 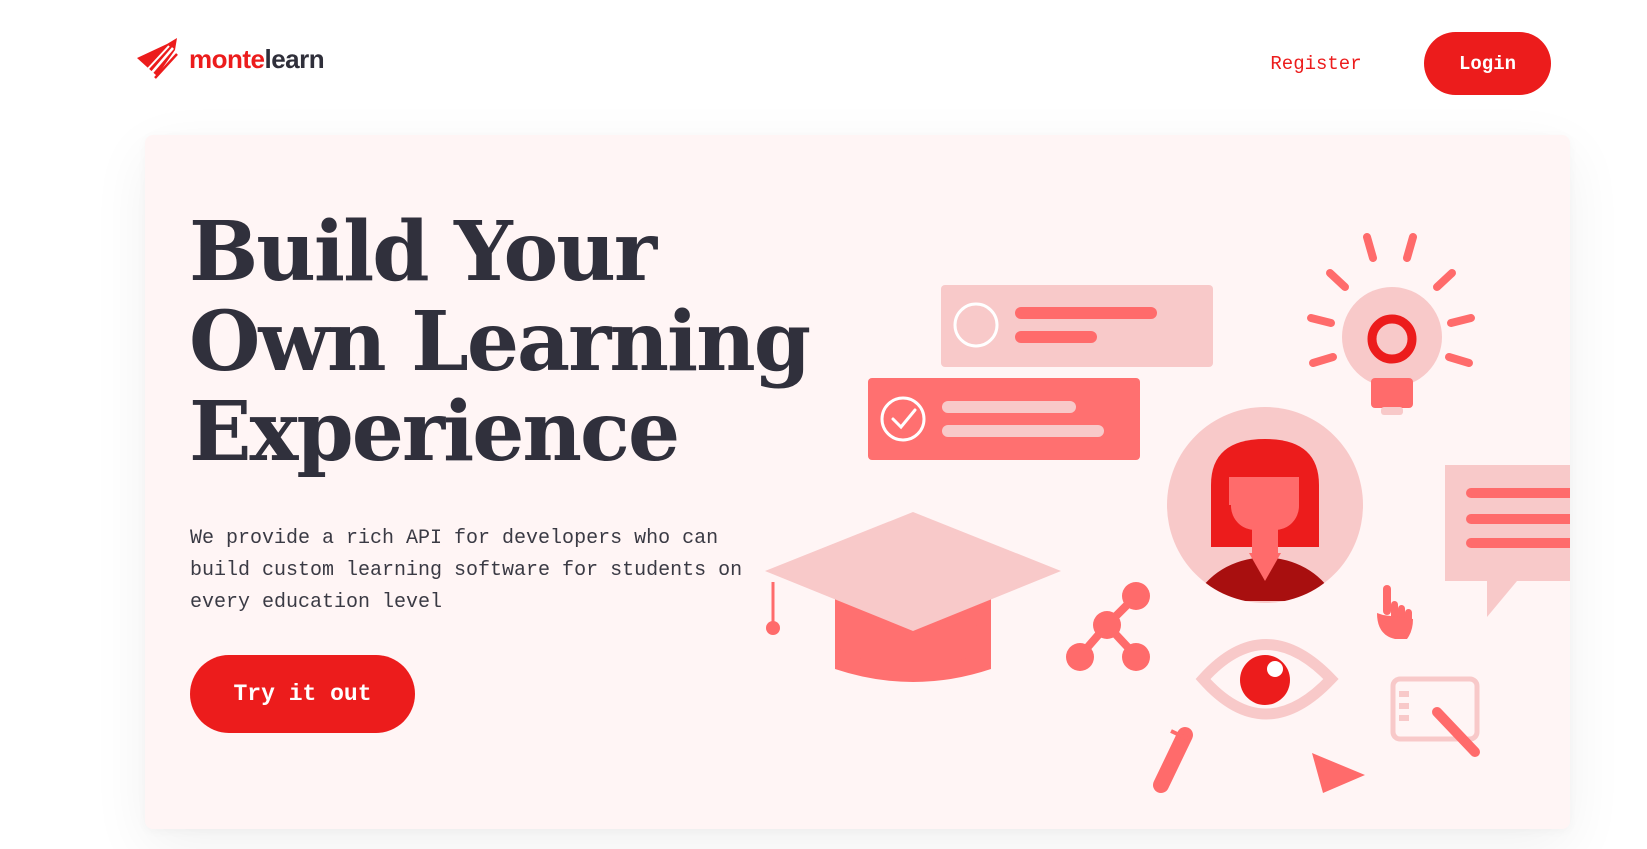 What do you see at coordinates (913, 597) in the screenshot?
I see `graduation-cap-icon` at bounding box center [913, 597].